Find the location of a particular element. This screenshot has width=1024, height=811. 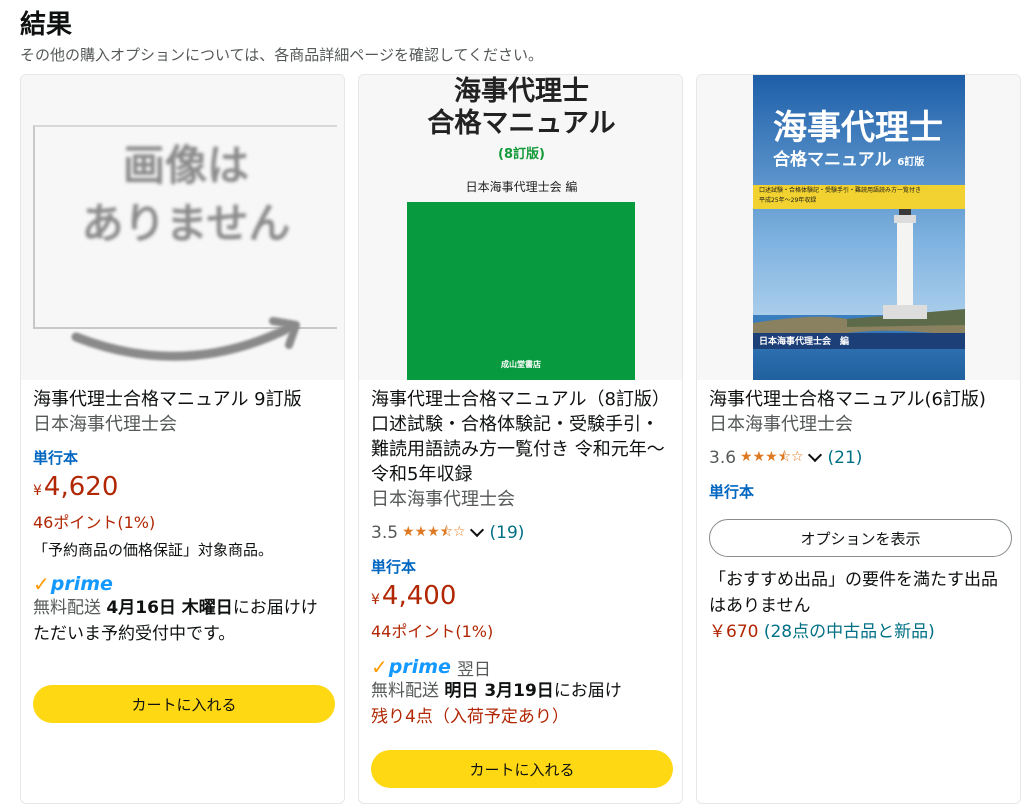

delivery-date: 4月16日 木曜日 is located at coordinates (169, 608).